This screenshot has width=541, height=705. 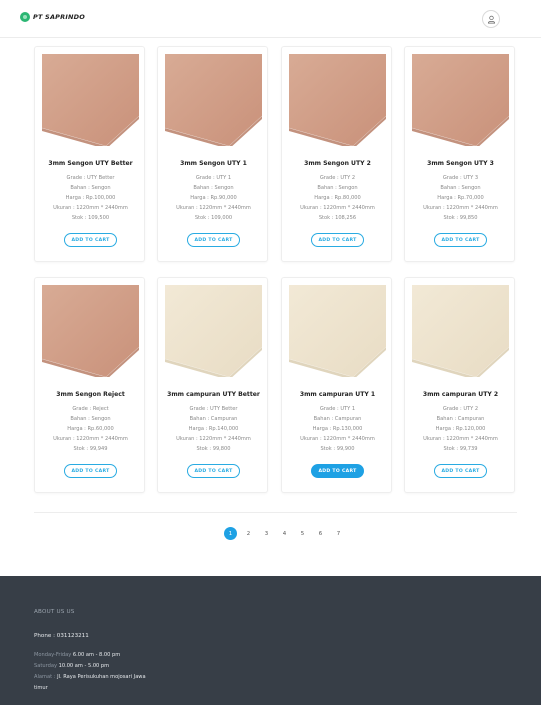 I want to click on page-link: 5, so click(x=302, y=533).